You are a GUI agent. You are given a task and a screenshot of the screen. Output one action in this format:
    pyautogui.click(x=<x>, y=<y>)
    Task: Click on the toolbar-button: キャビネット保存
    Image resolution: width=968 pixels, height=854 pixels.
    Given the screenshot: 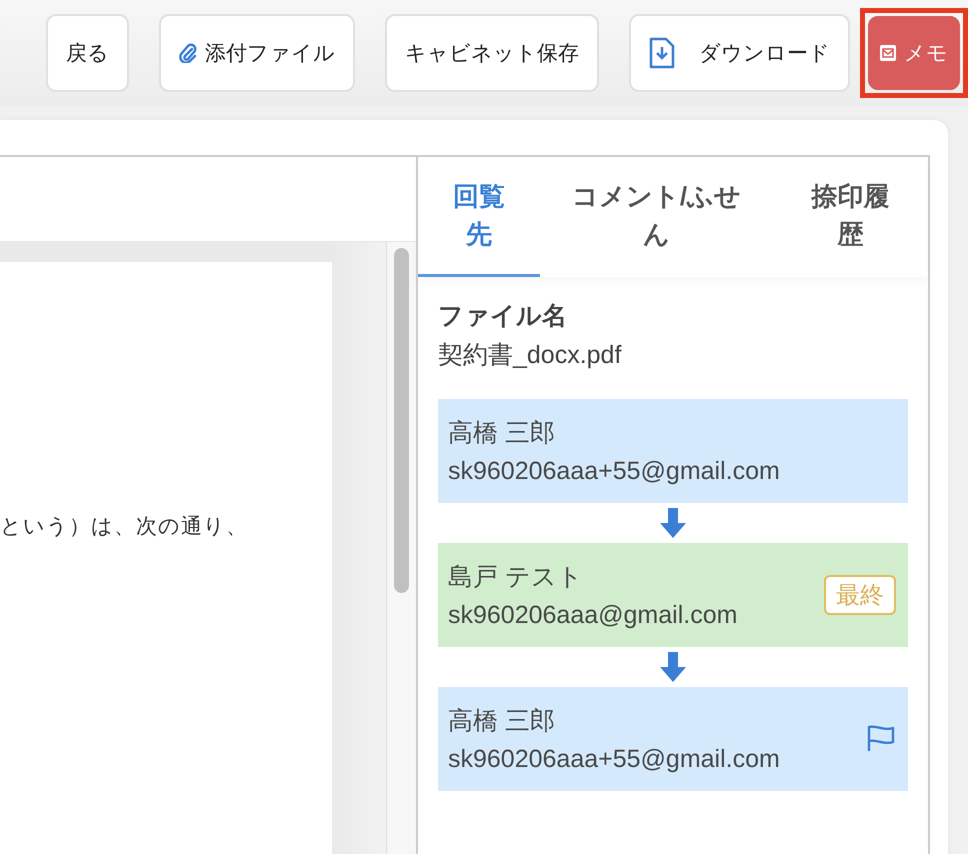 What is the action you would take?
    pyautogui.click(x=492, y=53)
    